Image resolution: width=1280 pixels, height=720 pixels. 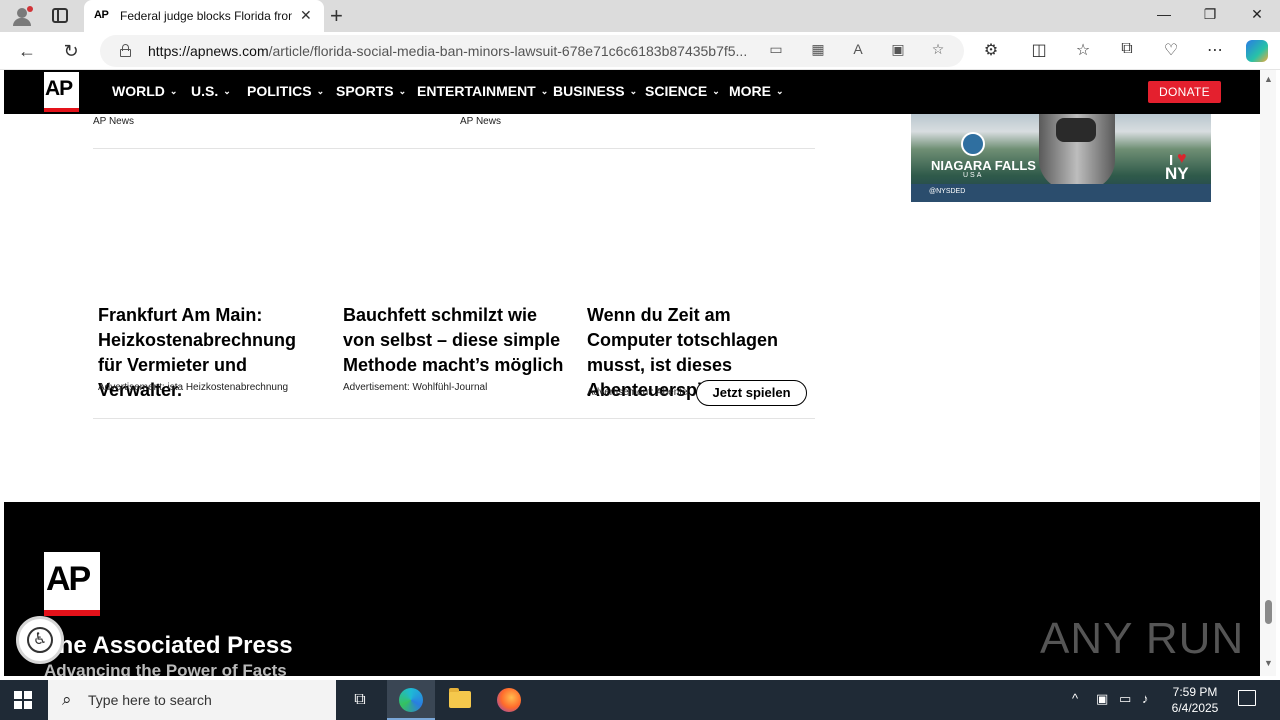 What do you see at coordinates (371, 91) in the screenshot?
I see `nav-sports: SPORTS ⌄` at bounding box center [371, 91].